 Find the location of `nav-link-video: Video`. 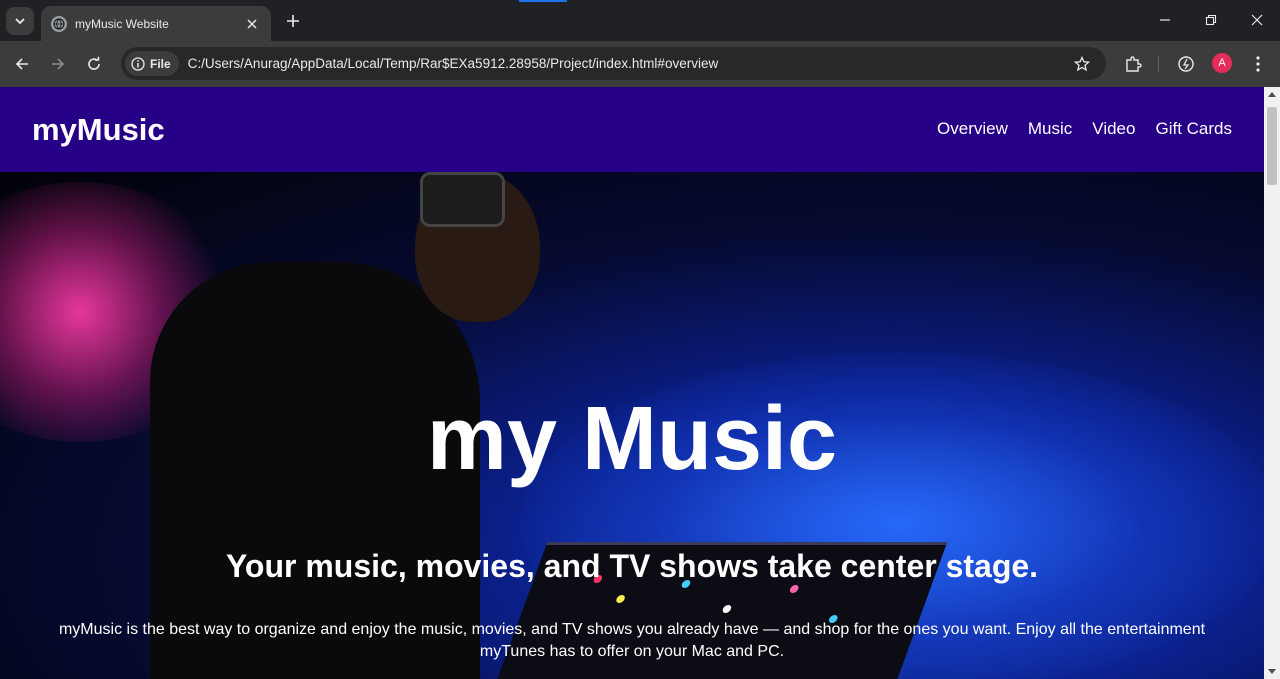

nav-link-video: Video is located at coordinates (1113, 129).